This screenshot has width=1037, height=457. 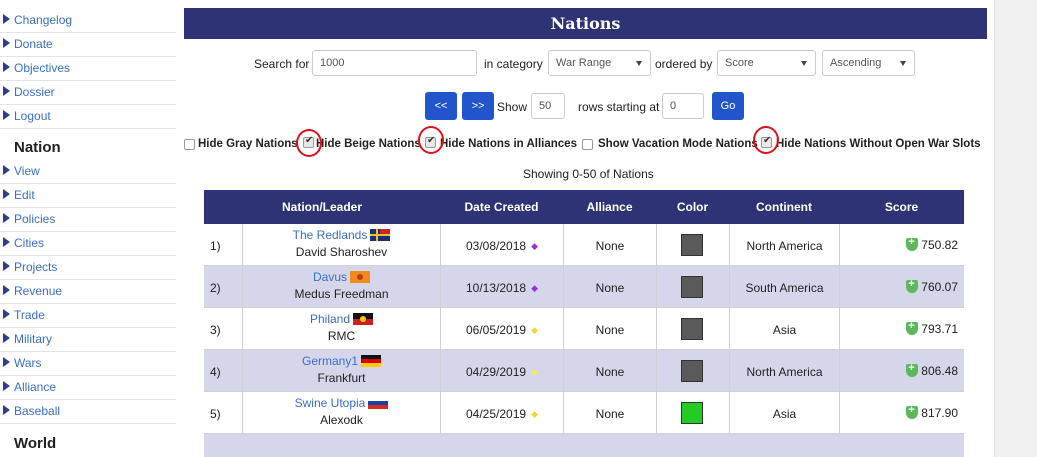 What do you see at coordinates (784, 329) in the screenshot?
I see `continent-cell: Asia` at bounding box center [784, 329].